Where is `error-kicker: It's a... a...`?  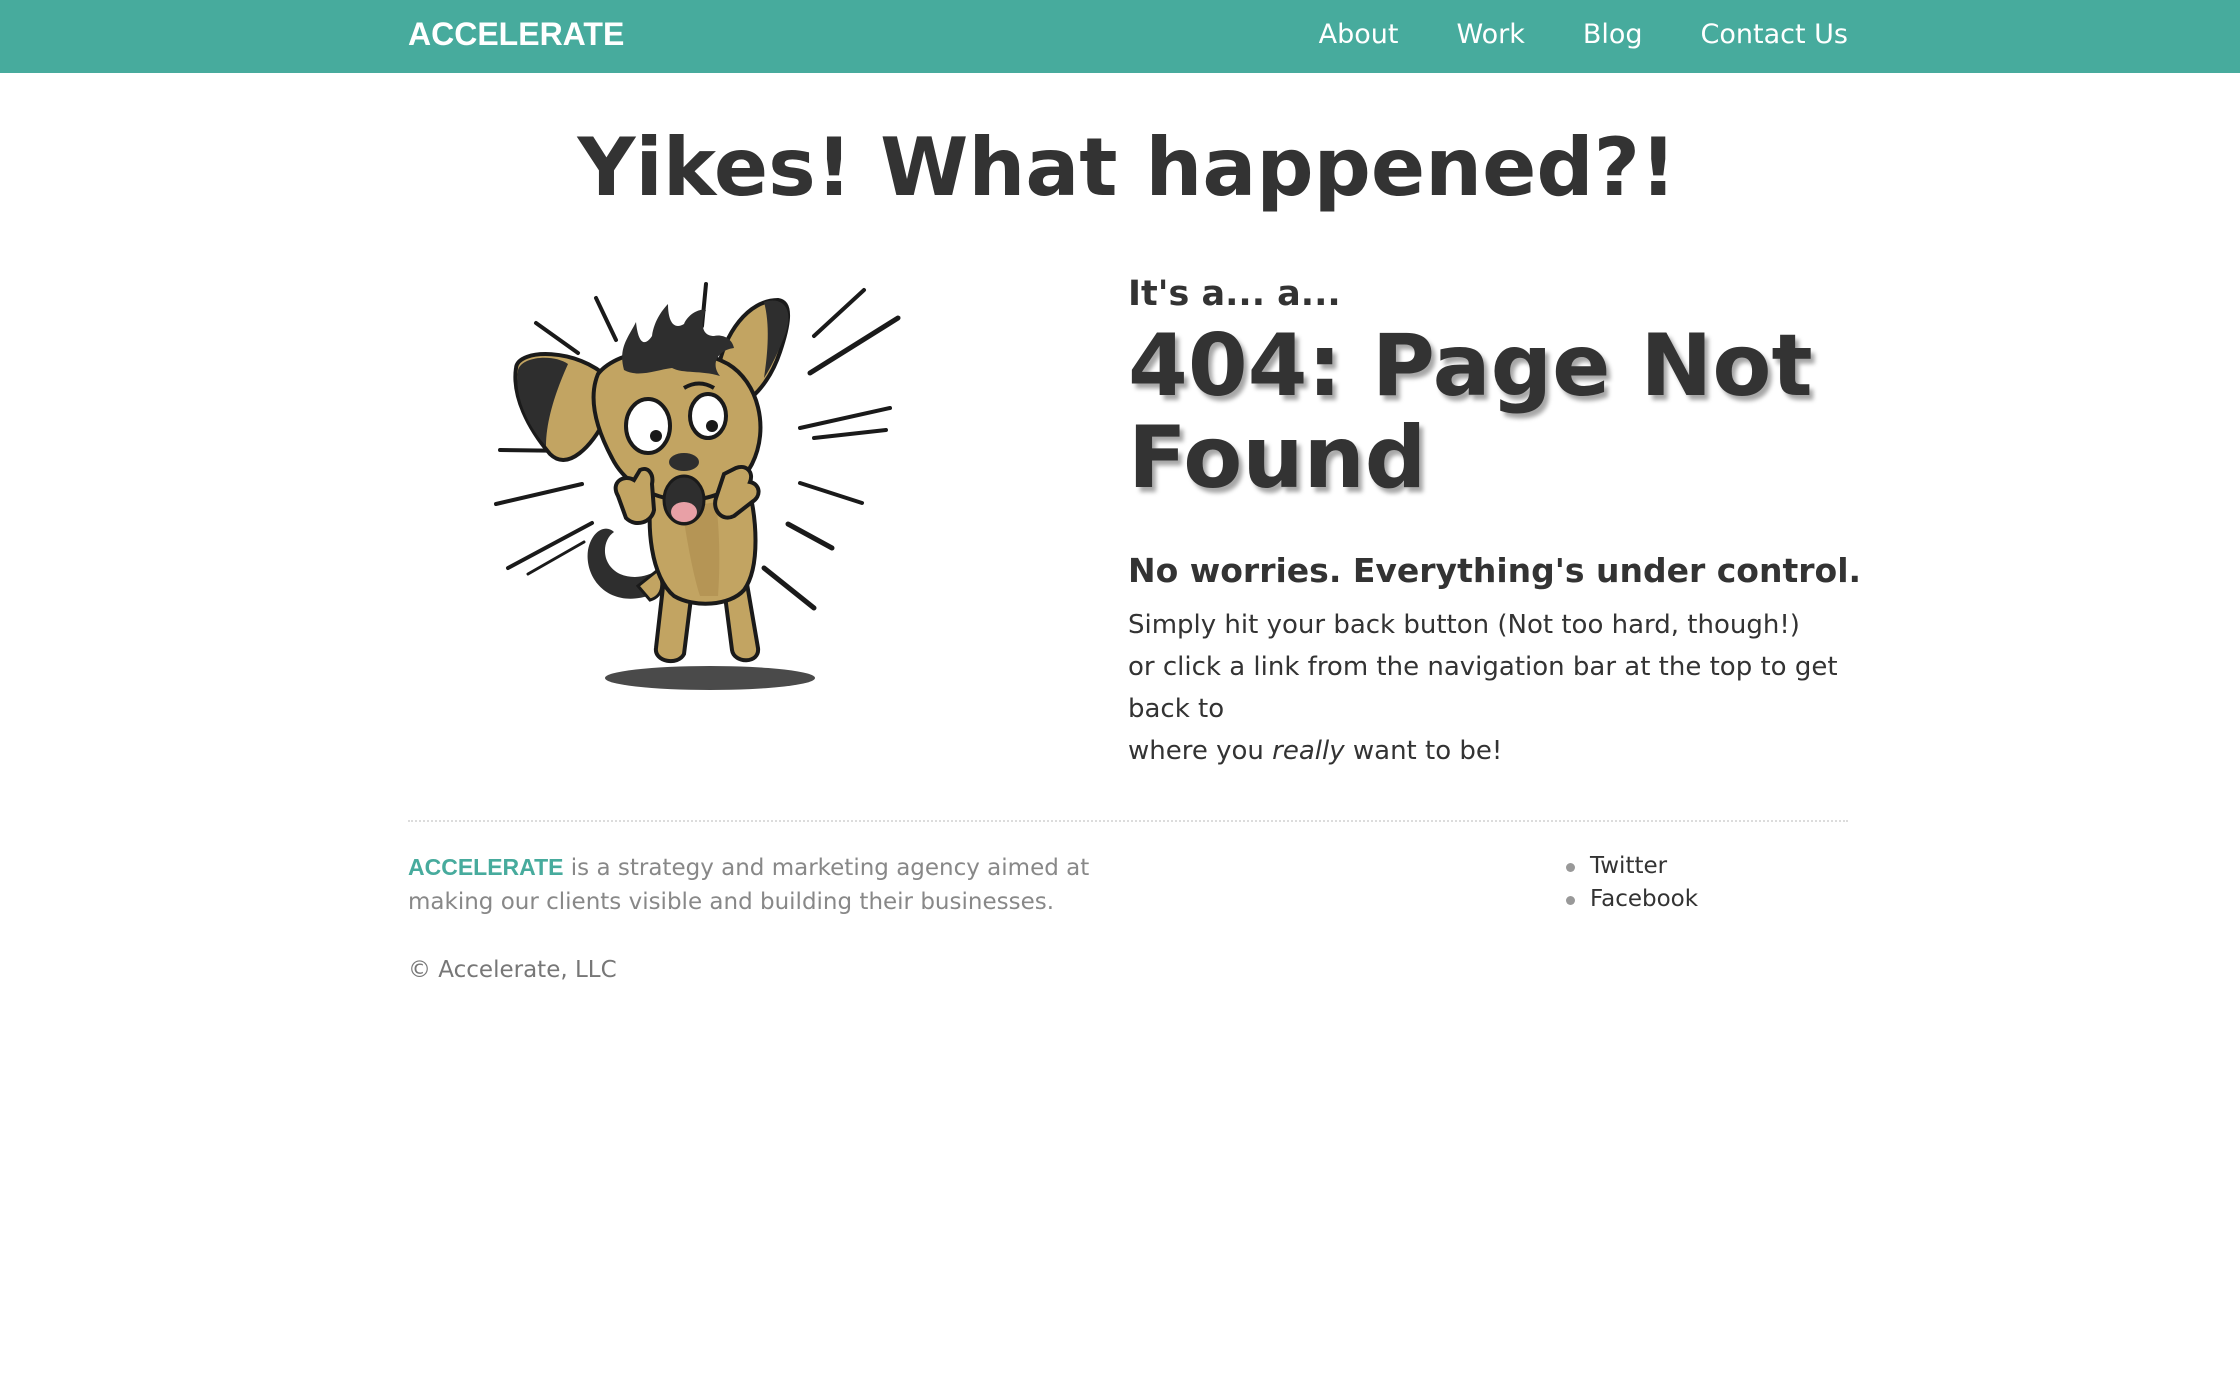 error-kicker: It's a... a... is located at coordinates (1234, 294).